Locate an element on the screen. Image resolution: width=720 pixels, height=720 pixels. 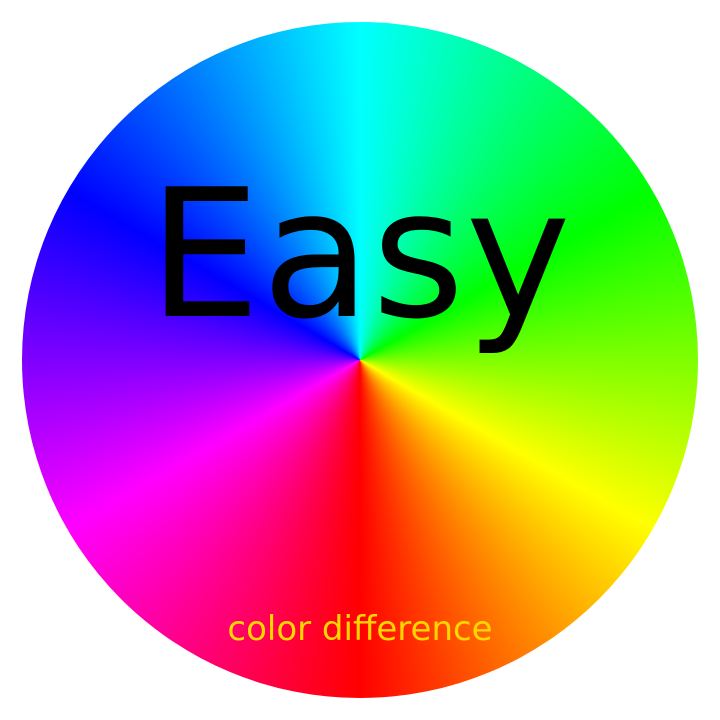
caption: color difference is located at coordinates (360, 629).